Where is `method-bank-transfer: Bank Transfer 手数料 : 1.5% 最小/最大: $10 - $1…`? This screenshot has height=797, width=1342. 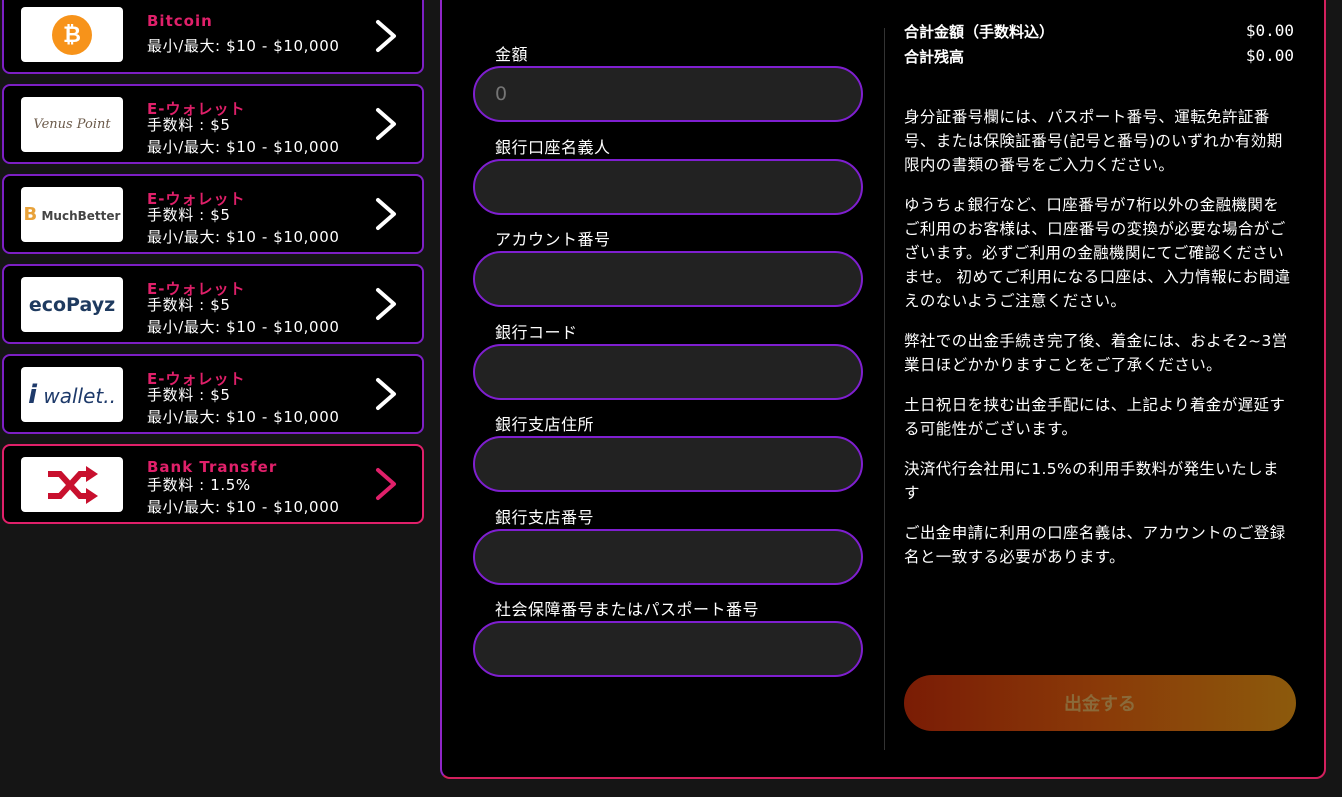
method-bank-transfer: Bank Transfer 手数料 : 1.5% 最小/最大: $10 - $1… is located at coordinates (213, 484).